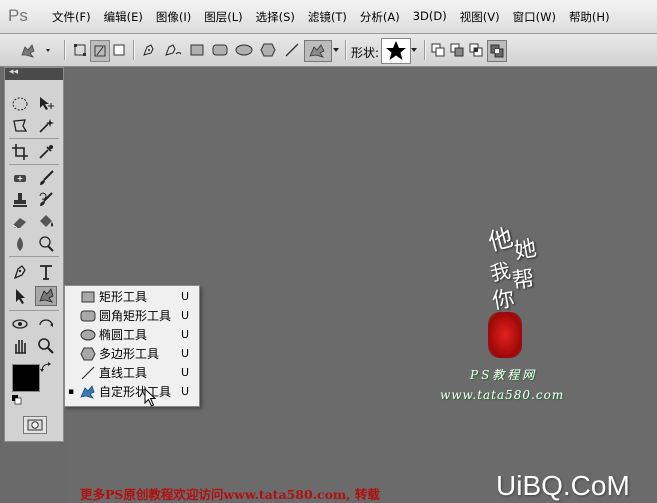 Image resolution: width=657 pixels, height=503 pixels. Describe the element at coordinates (71, 17) in the screenshot. I see `menu-file: 文件(F)` at that location.